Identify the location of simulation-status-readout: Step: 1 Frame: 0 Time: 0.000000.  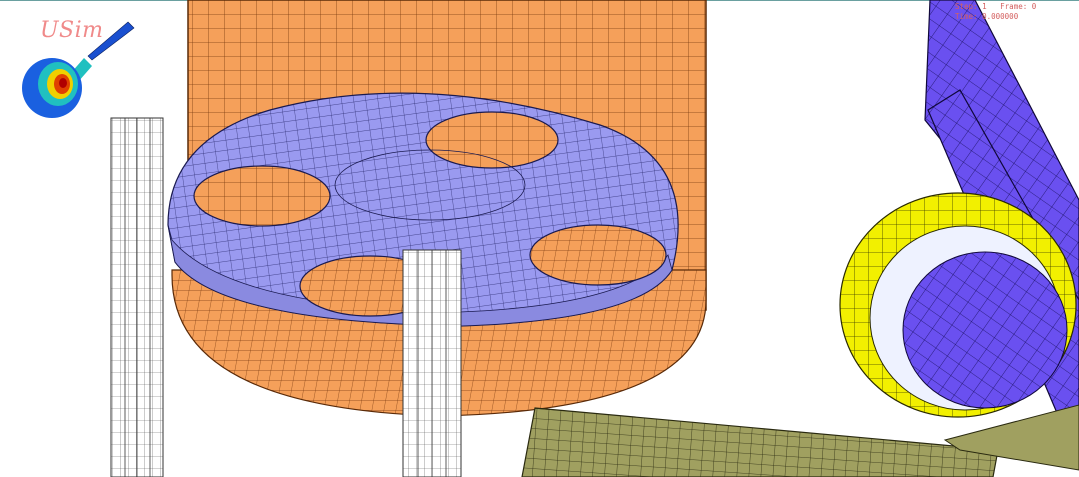
(995, 12).